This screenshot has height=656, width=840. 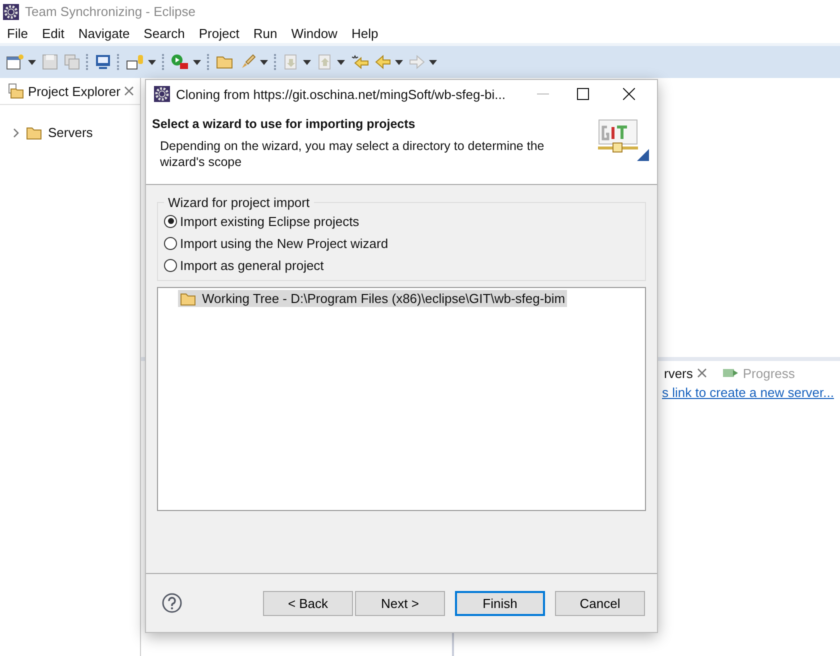 I want to click on dialog-button: < Back, so click(x=308, y=603).